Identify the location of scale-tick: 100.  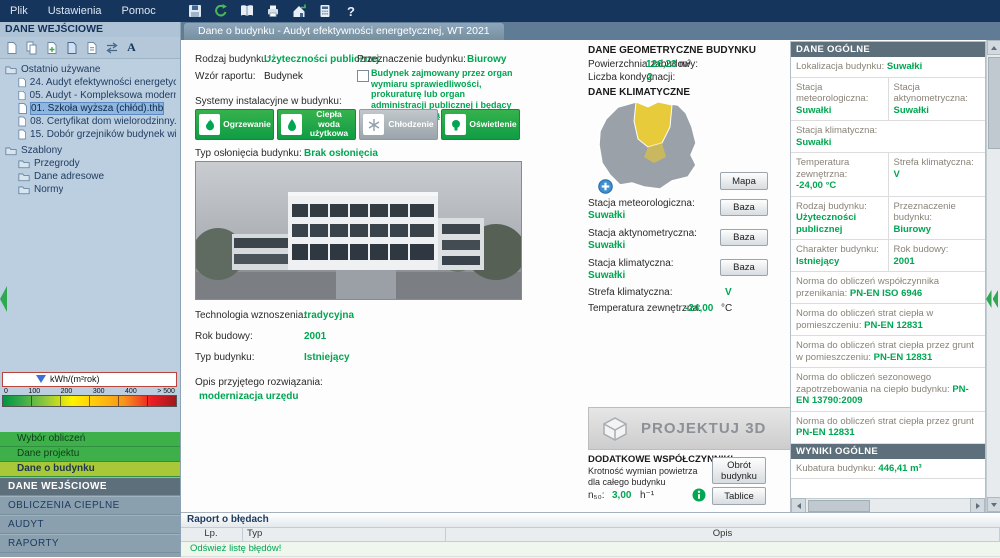
(34, 391).